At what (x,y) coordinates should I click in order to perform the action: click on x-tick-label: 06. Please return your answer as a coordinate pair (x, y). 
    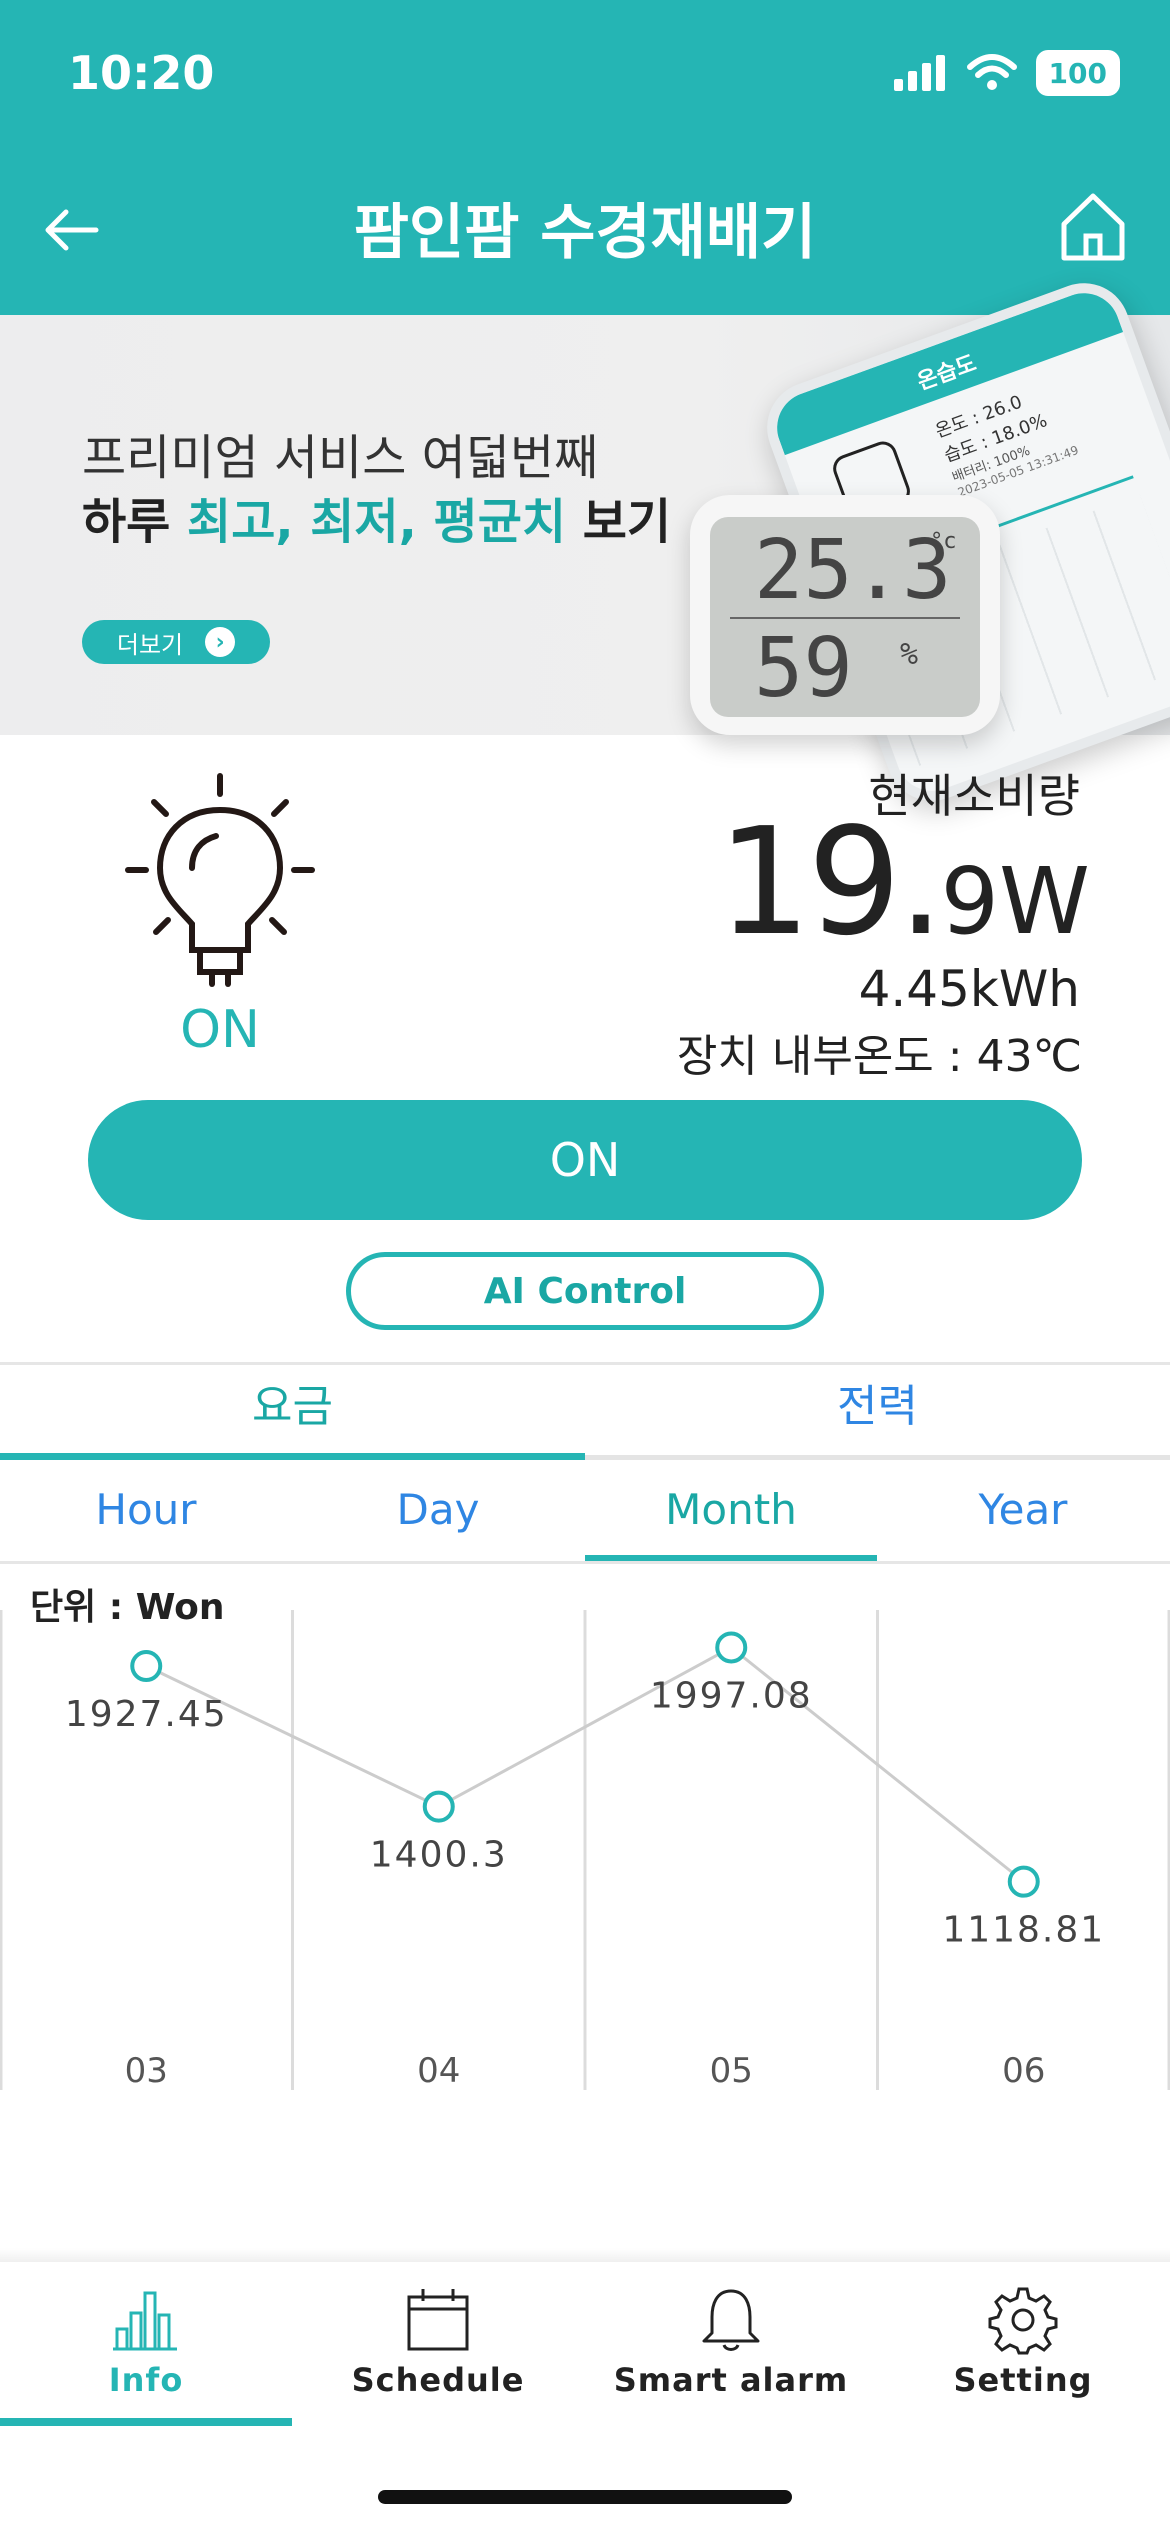
    Looking at the image, I should click on (1023, 2071).